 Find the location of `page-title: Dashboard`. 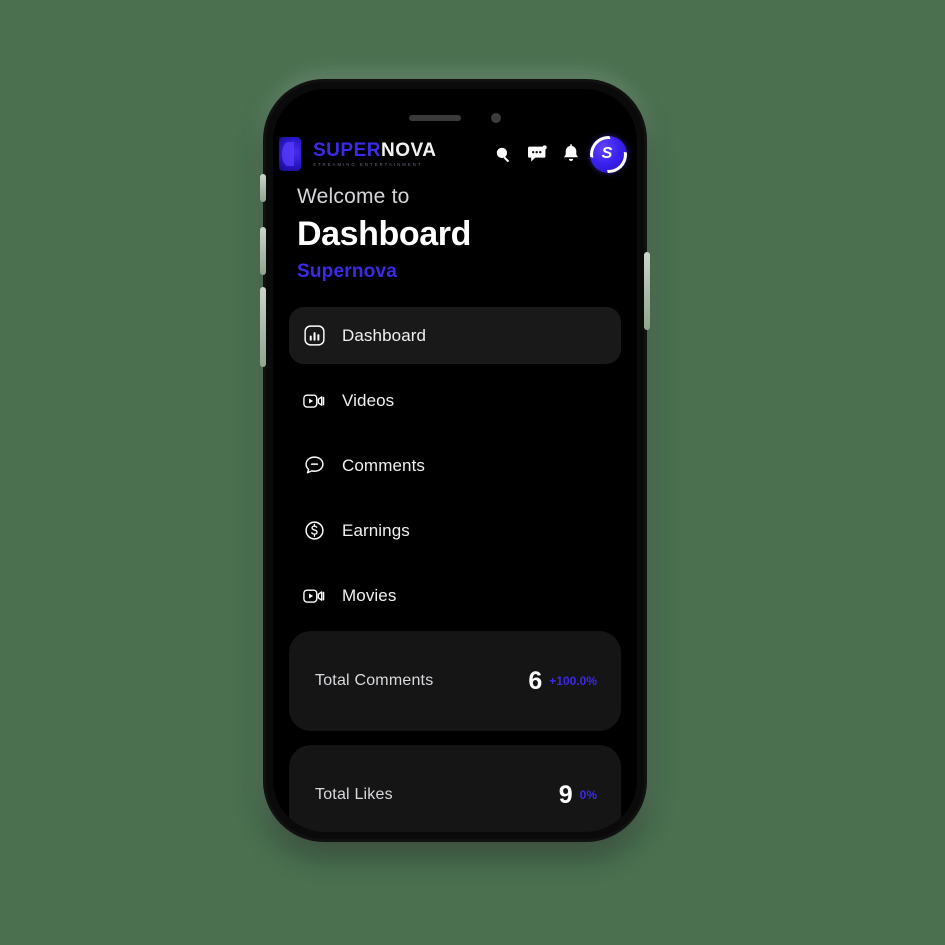

page-title: Dashboard is located at coordinates (384, 234).